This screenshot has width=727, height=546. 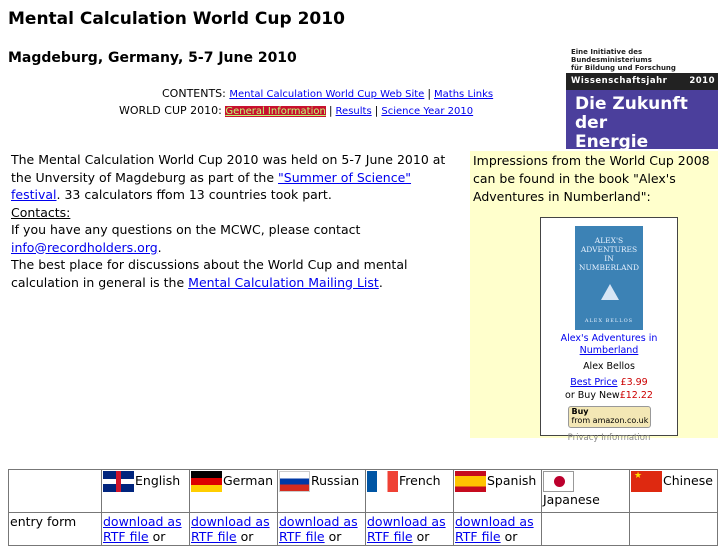 What do you see at coordinates (610, 292) in the screenshot?
I see `sailboat-icon` at bounding box center [610, 292].